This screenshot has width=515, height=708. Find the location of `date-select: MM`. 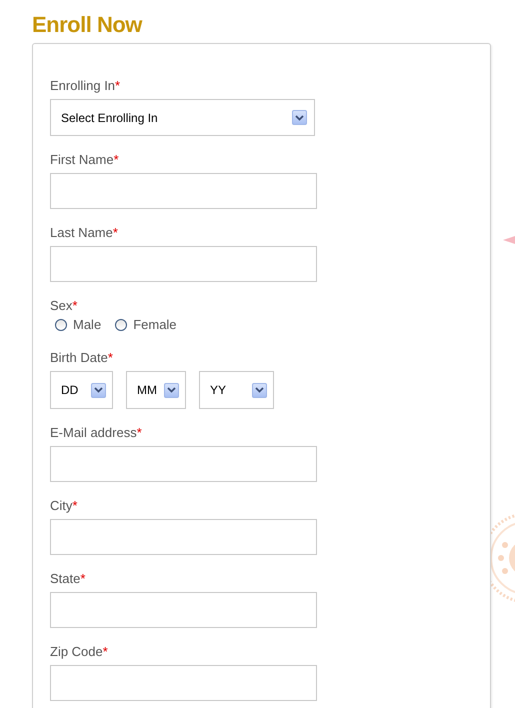

date-select: MM is located at coordinates (156, 390).